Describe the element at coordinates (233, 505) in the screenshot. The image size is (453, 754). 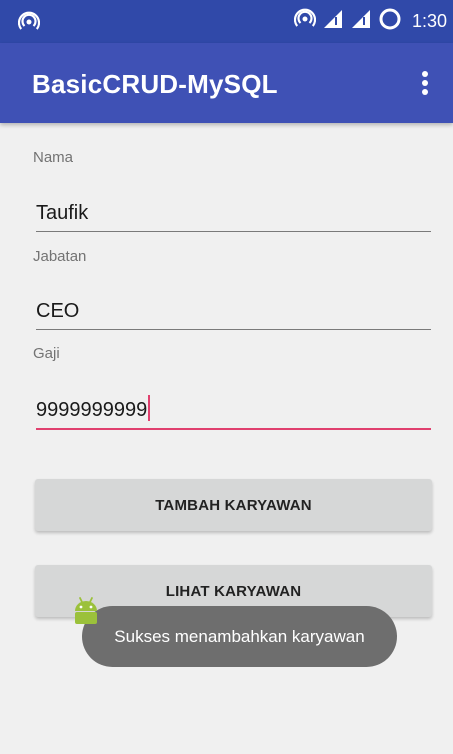
I see `tambah-karyawan-button: TAMBAH KARYAWAN` at that location.